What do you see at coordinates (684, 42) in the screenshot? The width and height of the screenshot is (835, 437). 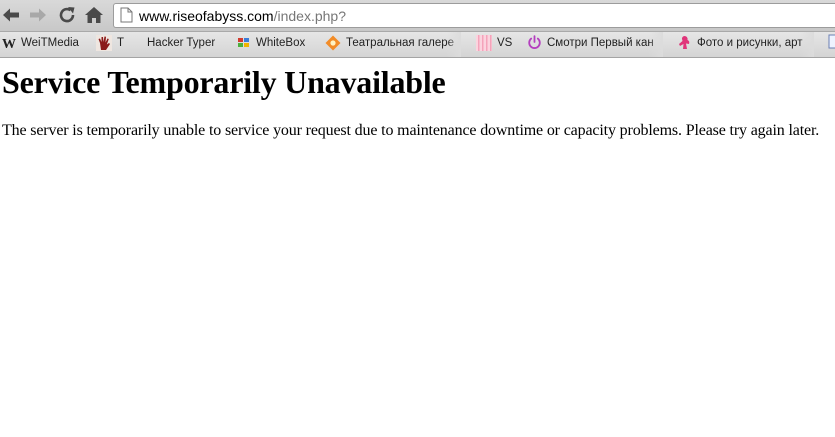 I see `pink-figure-icon` at bounding box center [684, 42].